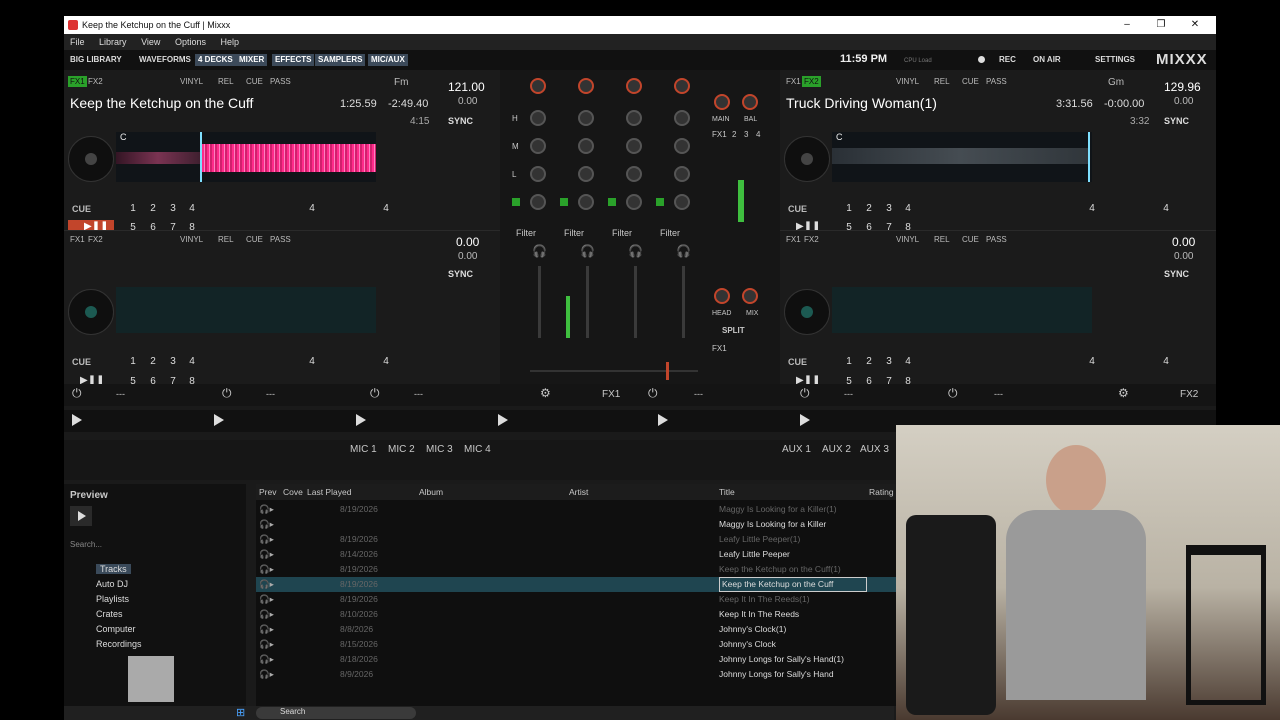 The height and width of the screenshot is (720, 1280). Describe the element at coordinates (889, 361) in the screenshot. I see `deck4-hotcue-3: 3` at that location.